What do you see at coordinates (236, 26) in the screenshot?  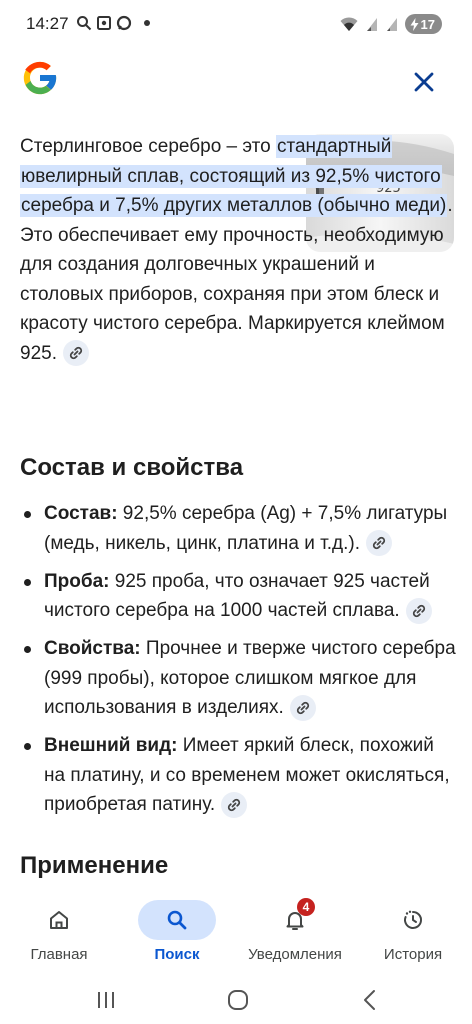 I see `status-bar: 14:27 17` at bounding box center [236, 26].